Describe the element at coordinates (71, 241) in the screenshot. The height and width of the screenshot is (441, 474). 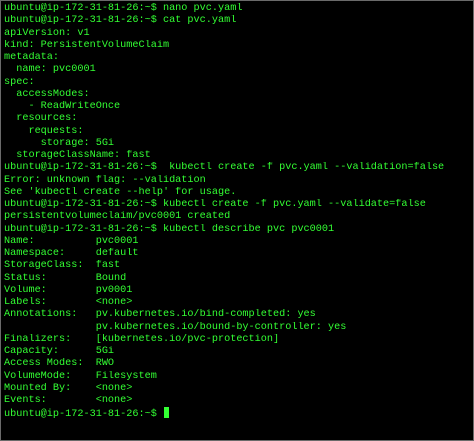
I see `terminal-line: Name: pvc0001` at that location.